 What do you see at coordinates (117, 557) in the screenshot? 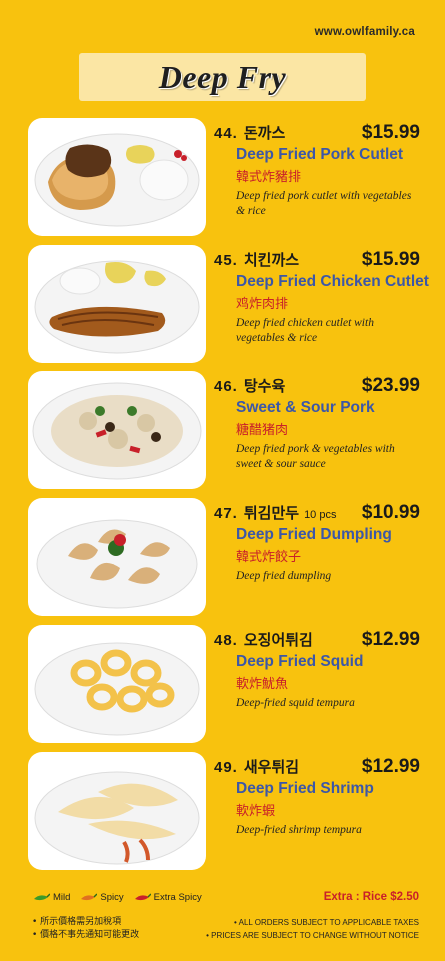
I see `dumpling-photo` at bounding box center [117, 557].